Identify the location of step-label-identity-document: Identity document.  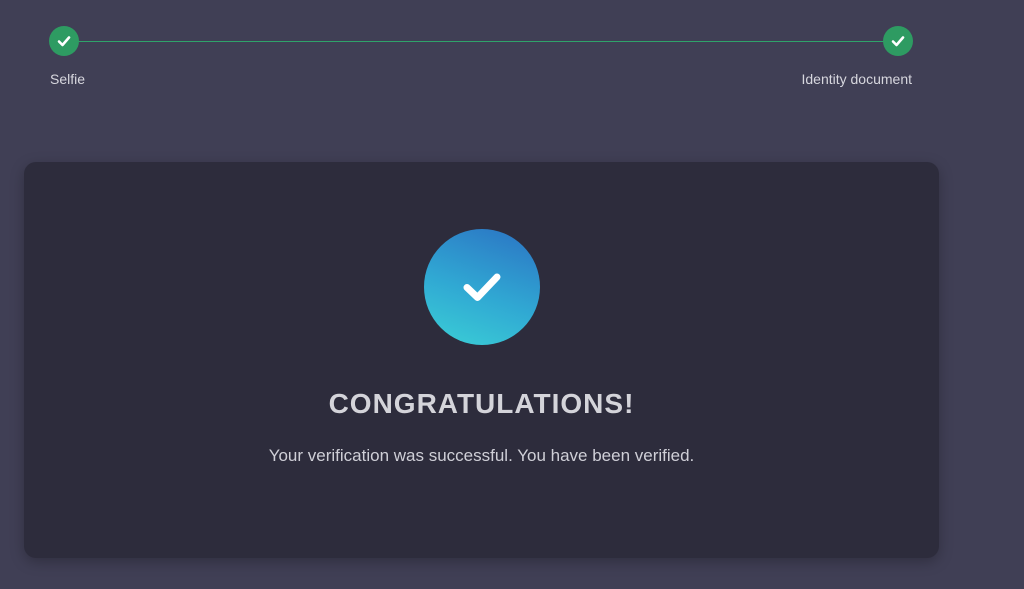
(856, 79).